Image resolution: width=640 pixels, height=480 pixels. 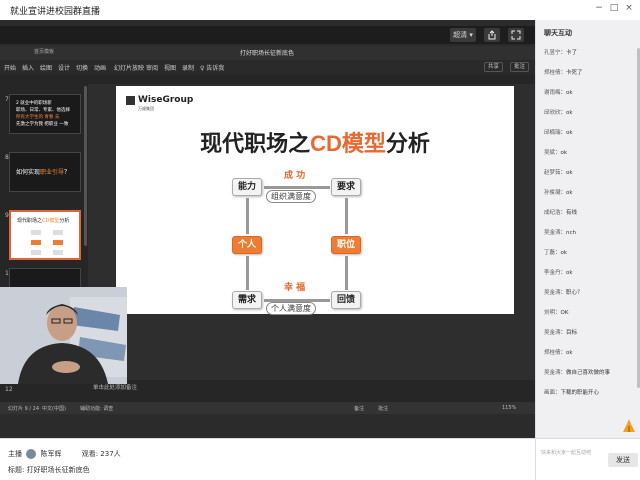 What do you see at coordinates (129, 67) in the screenshot?
I see `tab-slideshow: 幻灯片放映` at bounding box center [129, 67].